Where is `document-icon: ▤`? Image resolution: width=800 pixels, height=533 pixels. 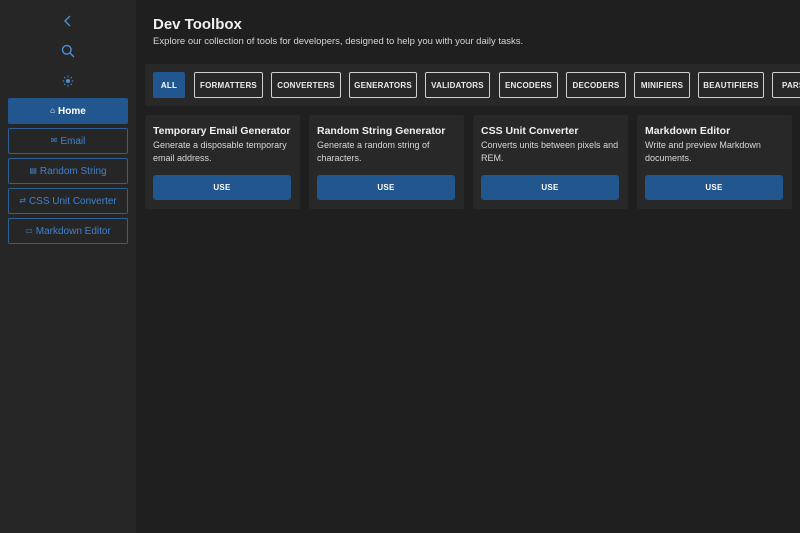
document-icon: ▤ is located at coordinates (33, 170).